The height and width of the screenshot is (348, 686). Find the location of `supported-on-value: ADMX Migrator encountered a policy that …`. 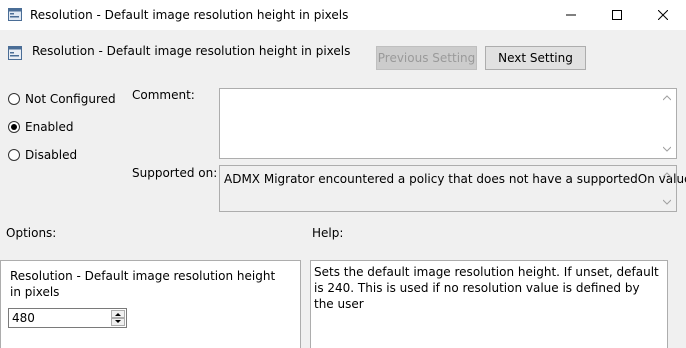

supported-on-value: ADMX Migrator encountered a policy that … is located at coordinates (455, 179).